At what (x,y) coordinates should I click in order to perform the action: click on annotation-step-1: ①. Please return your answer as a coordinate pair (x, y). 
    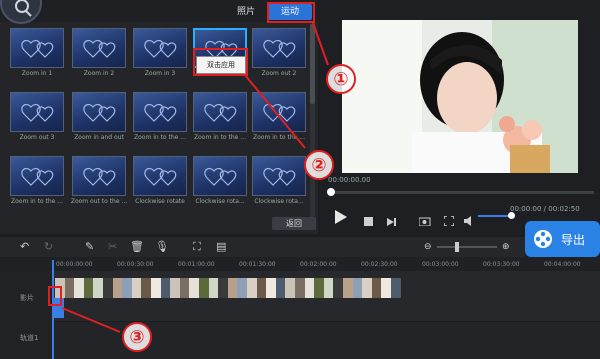
    Looking at the image, I should click on (341, 79).